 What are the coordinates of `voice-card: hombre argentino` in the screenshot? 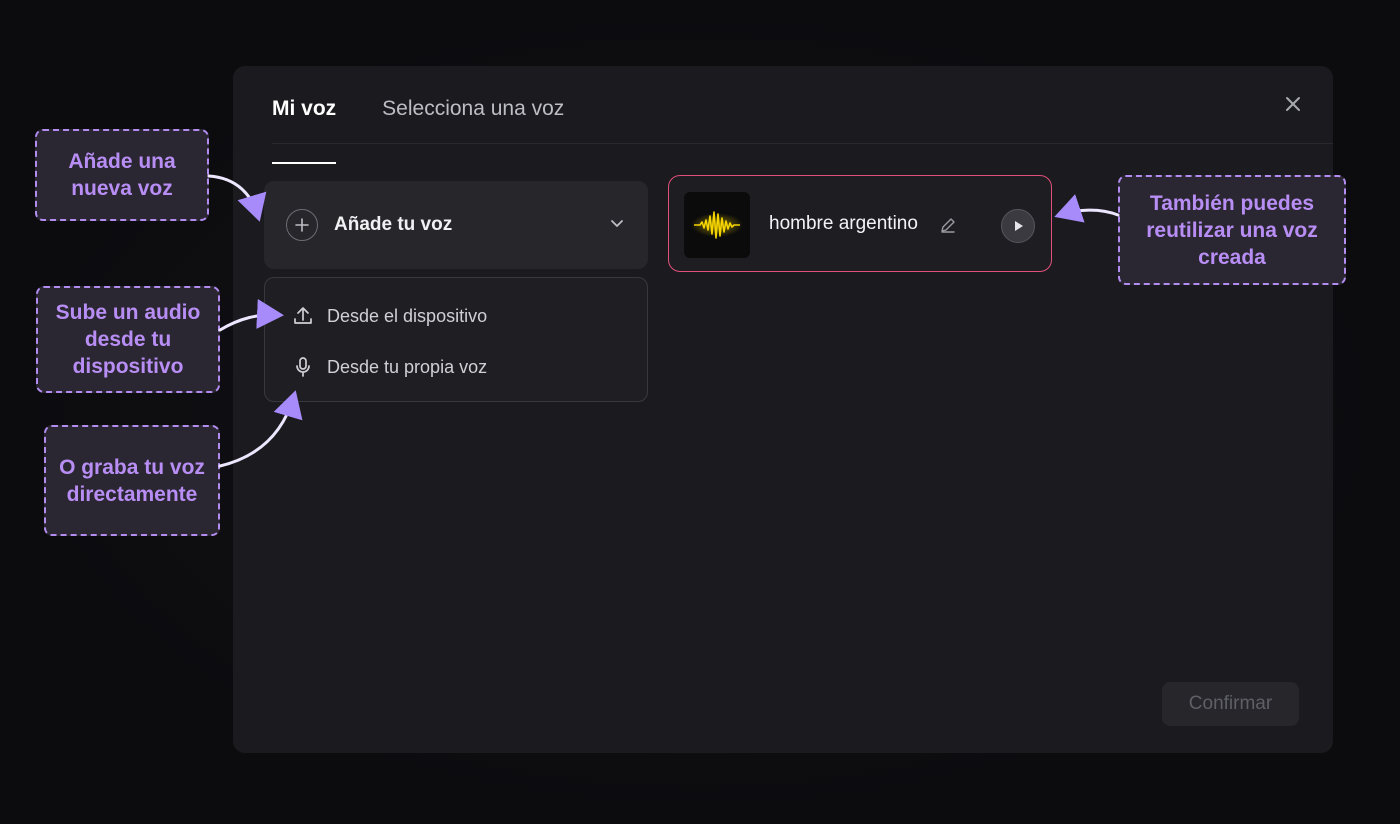 It's located at (860, 223).